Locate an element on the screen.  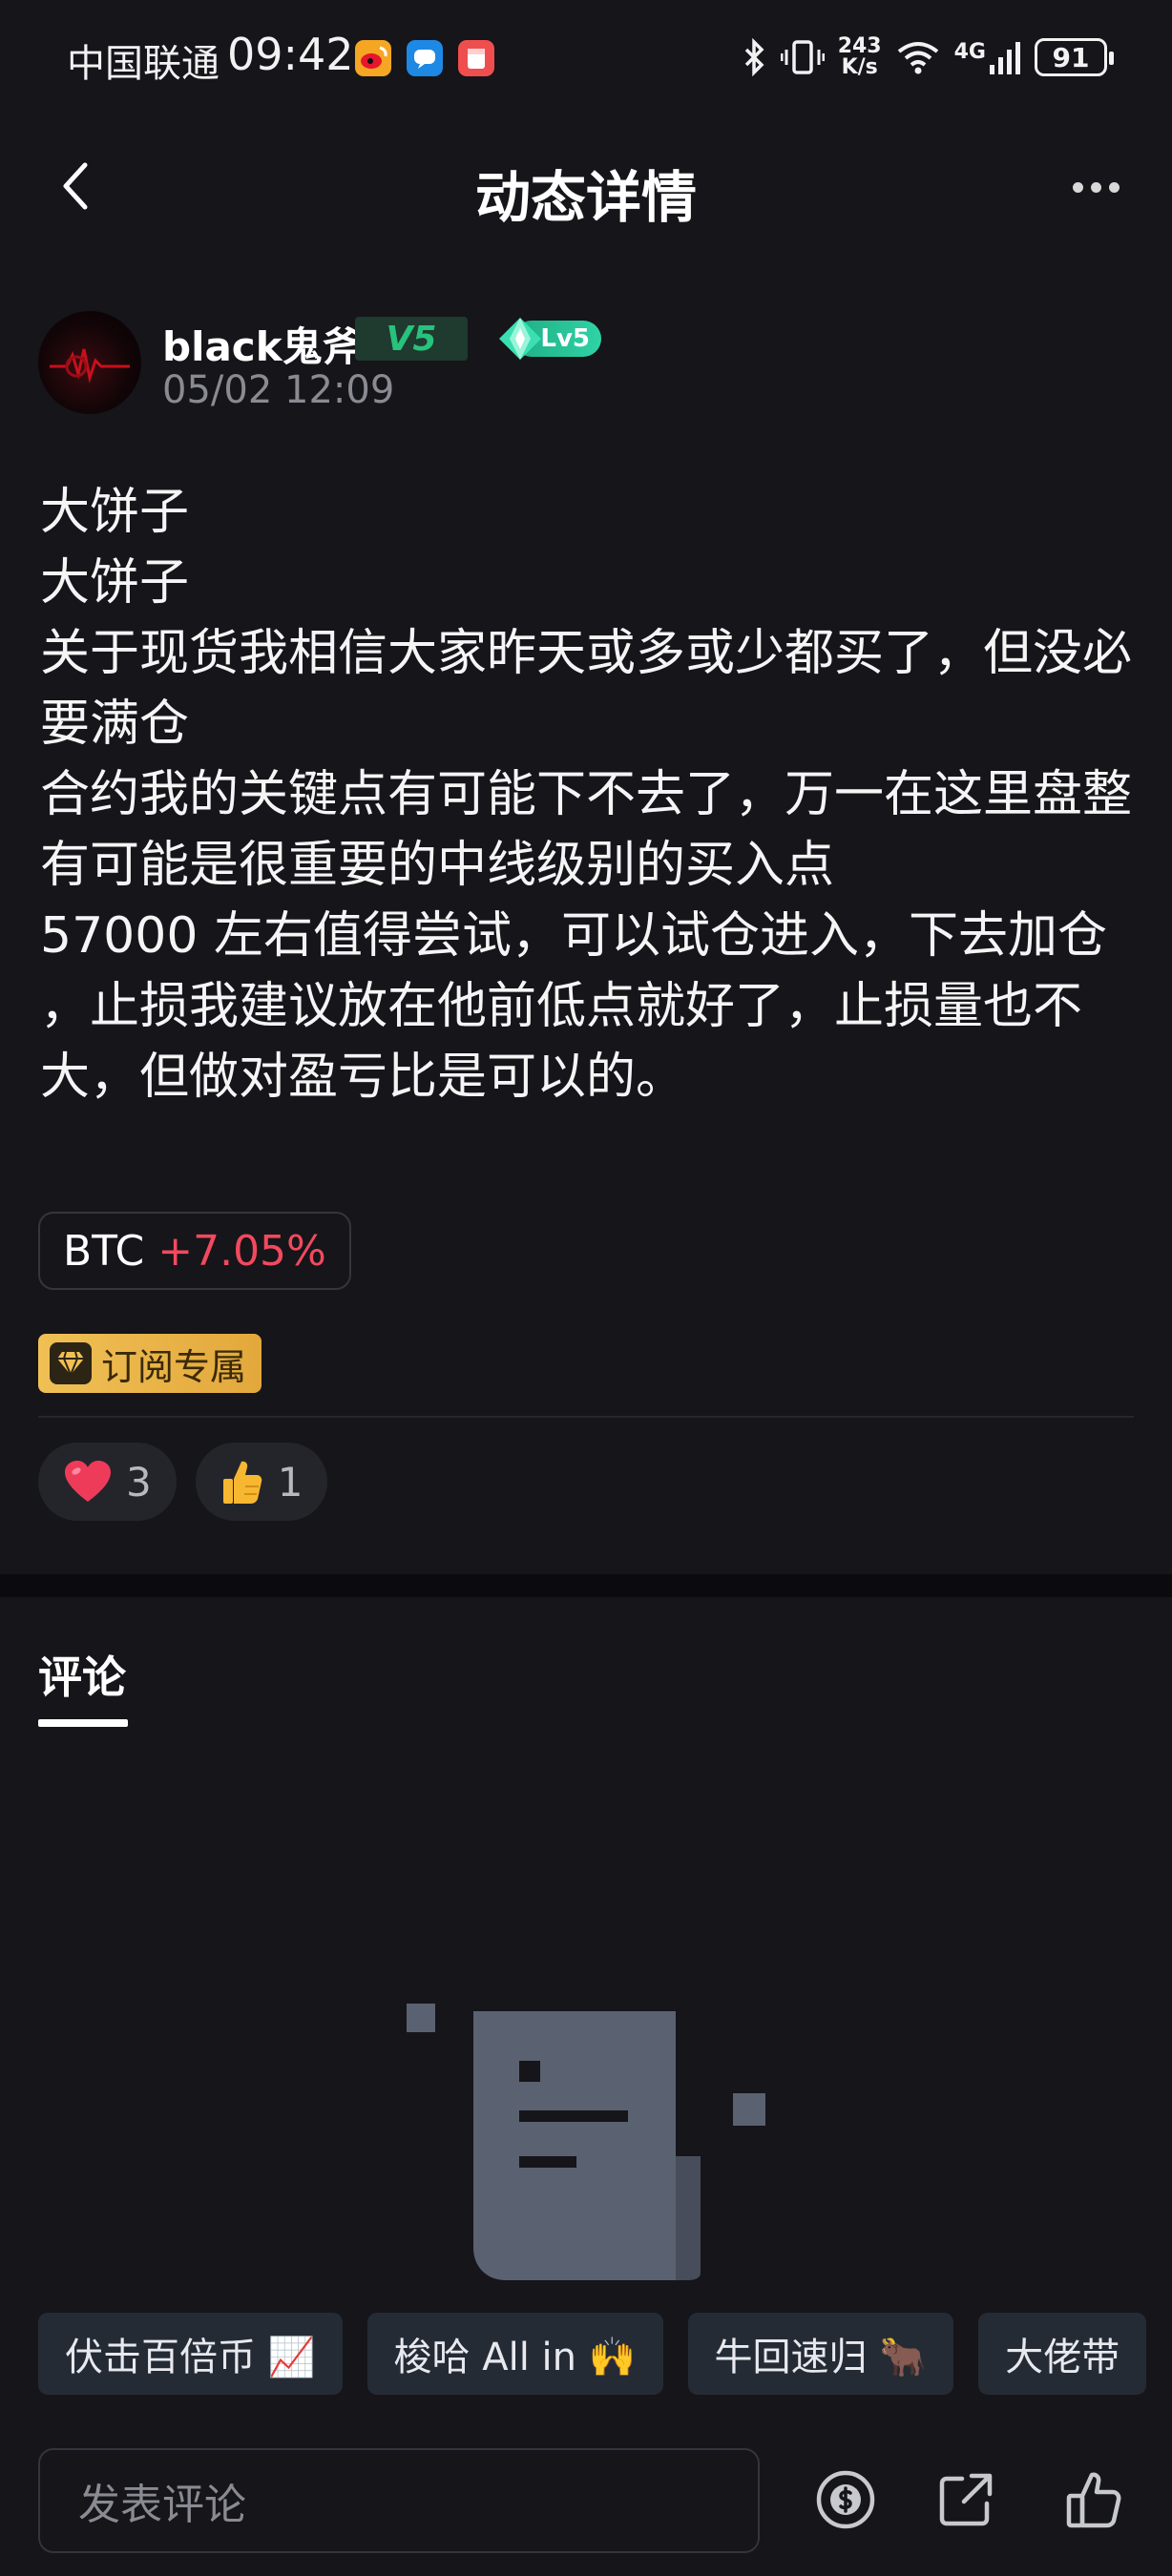
tip-button is located at coordinates (845, 2499).